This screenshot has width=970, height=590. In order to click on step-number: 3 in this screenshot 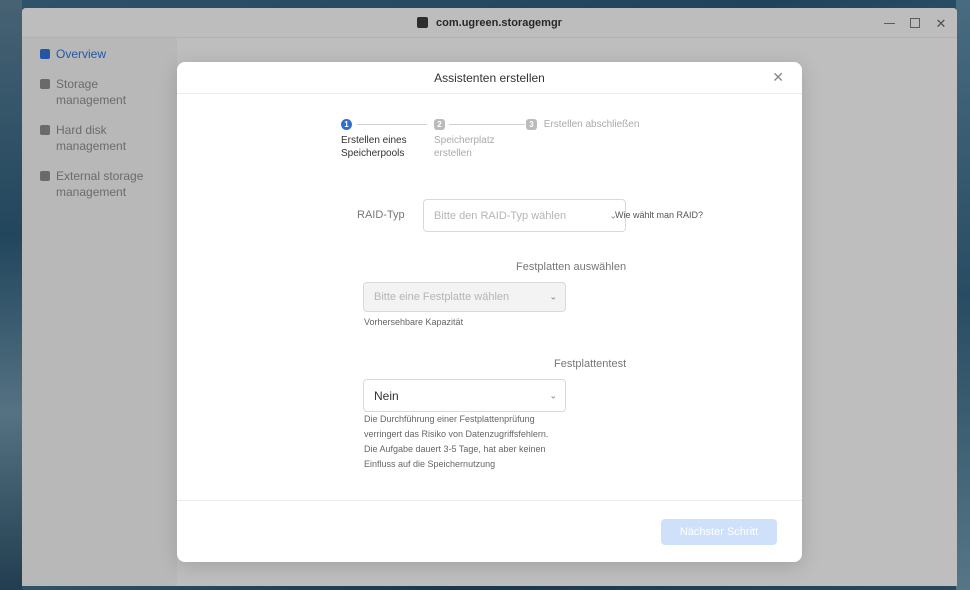, I will do `click(531, 124)`.